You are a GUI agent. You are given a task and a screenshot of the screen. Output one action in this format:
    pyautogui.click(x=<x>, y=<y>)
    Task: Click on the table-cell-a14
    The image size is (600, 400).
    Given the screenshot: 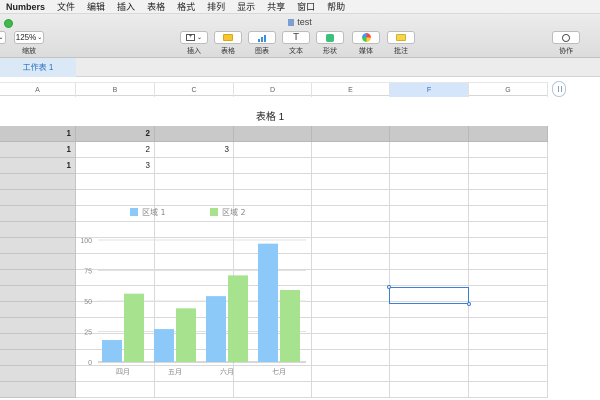 What is the action you would take?
    pyautogui.click(x=38, y=342)
    